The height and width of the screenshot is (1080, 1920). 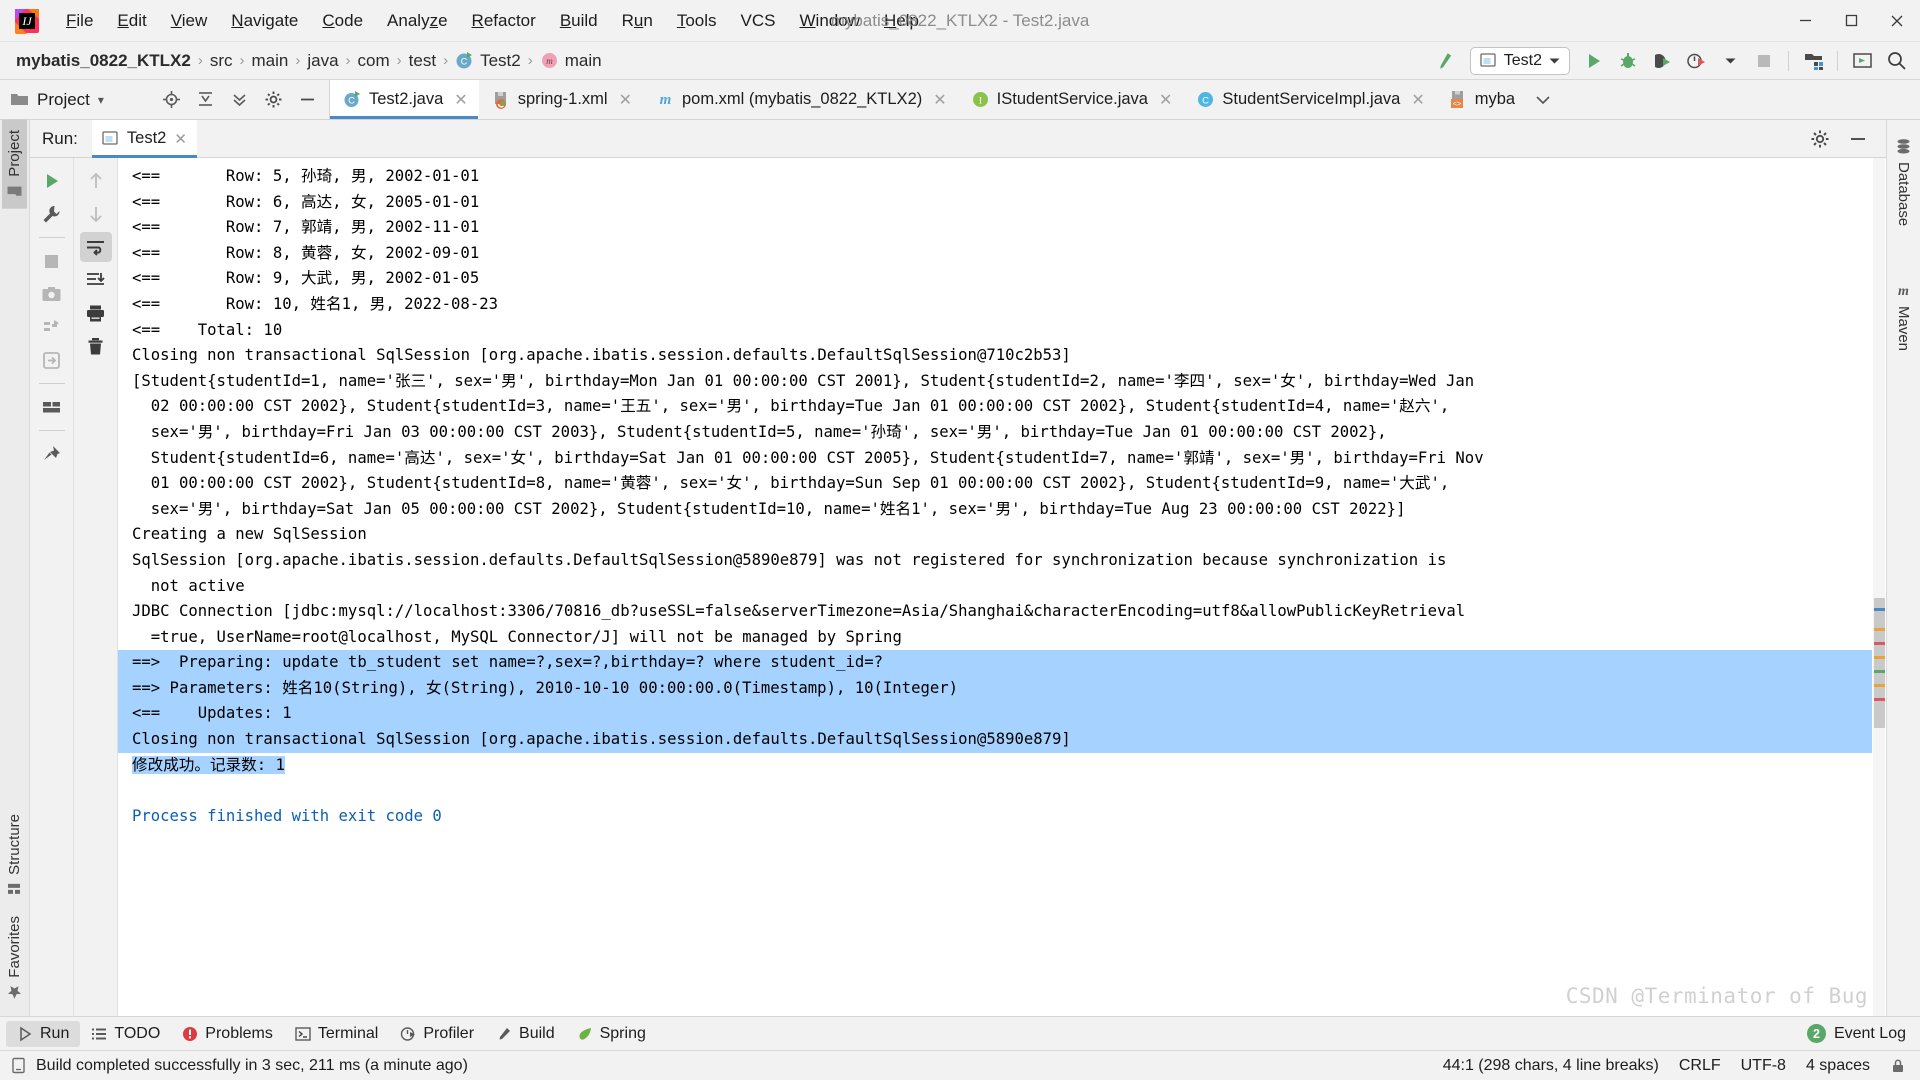 I want to click on menu-code: Code, so click(x=342, y=21).